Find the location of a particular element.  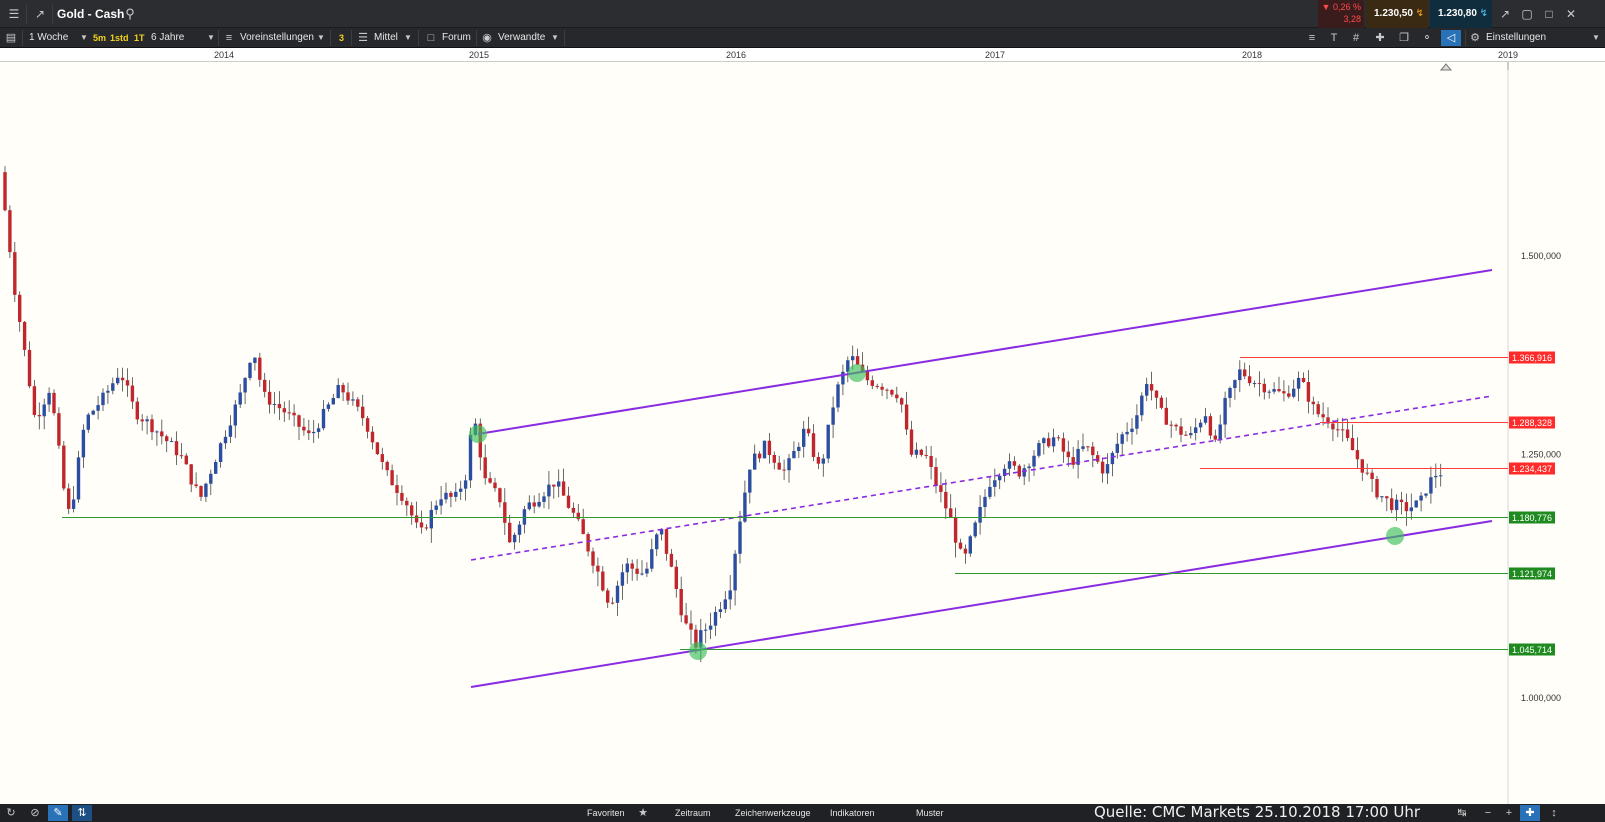

crosshair-mode-icon: ✚ is located at coordinates (1530, 813).